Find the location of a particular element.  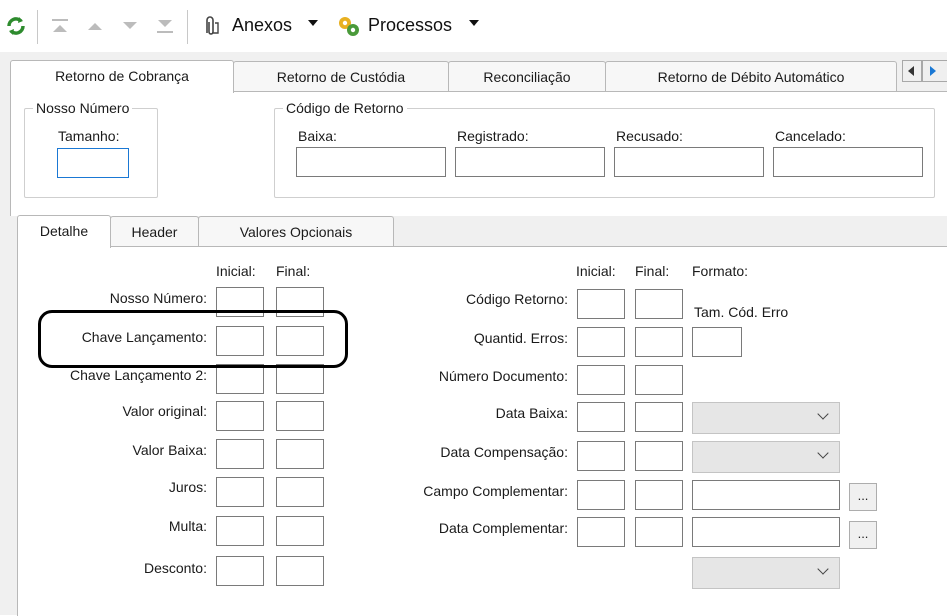

campo-complementar-inicial-input is located at coordinates (601, 495).